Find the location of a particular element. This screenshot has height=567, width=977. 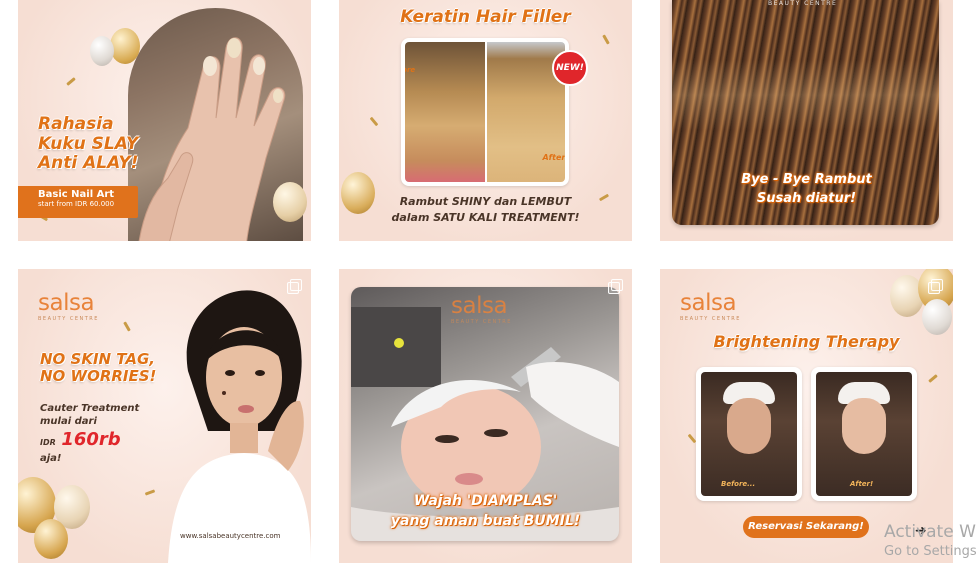

website-url: www.salsabeautycentre.com is located at coordinates (230, 536).